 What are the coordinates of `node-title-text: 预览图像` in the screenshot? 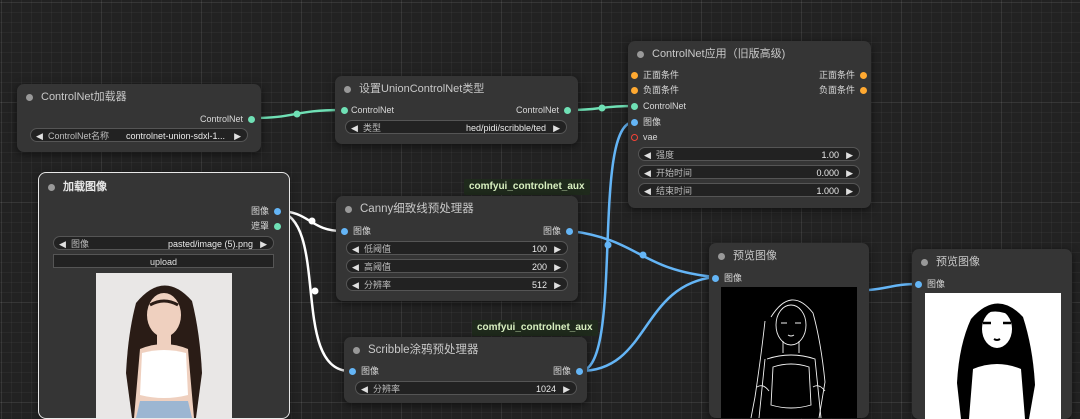 It's located at (755, 256).